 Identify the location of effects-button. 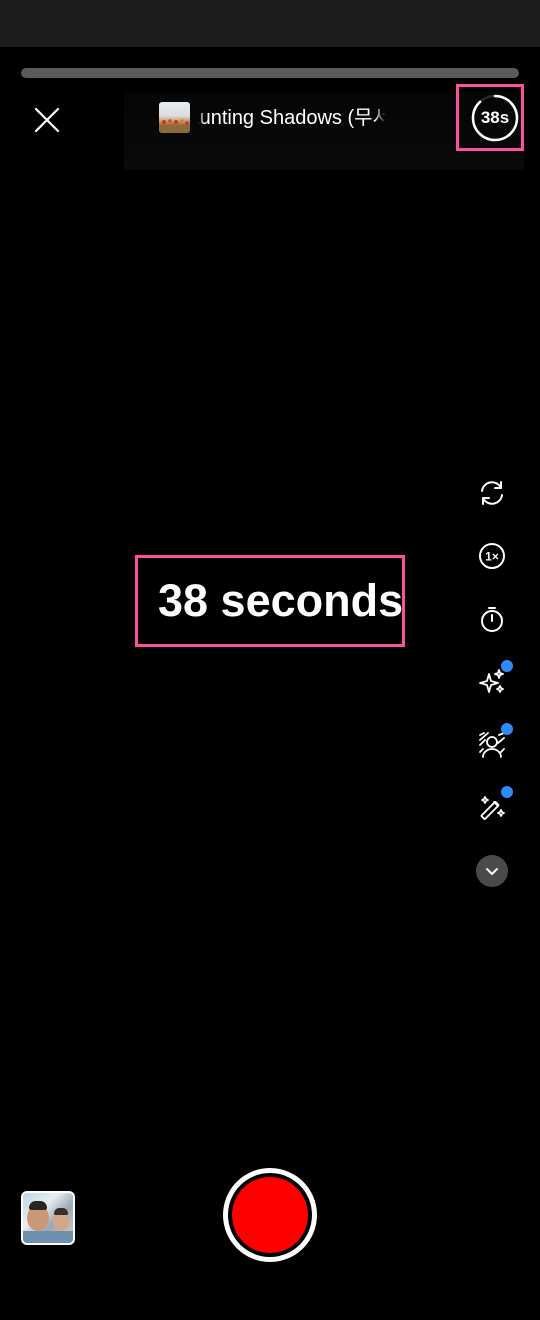
(493, 680).